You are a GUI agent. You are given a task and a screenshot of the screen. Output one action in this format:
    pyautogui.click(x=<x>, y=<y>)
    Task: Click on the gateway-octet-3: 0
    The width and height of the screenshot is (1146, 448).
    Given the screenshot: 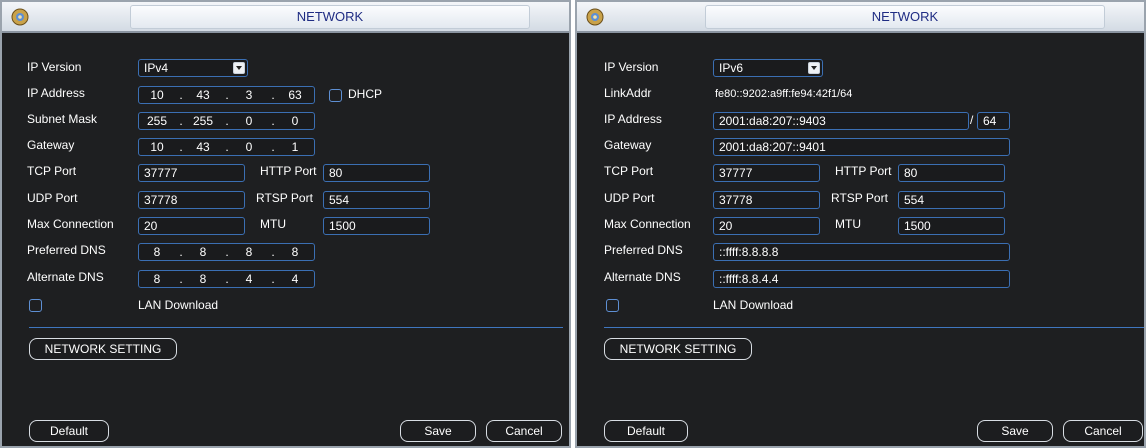 What is the action you would take?
    pyautogui.click(x=249, y=147)
    